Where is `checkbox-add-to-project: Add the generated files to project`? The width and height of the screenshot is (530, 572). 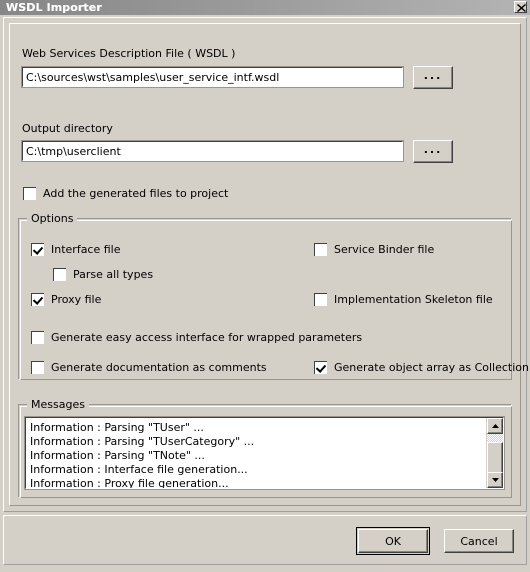
checkbox-add-to-project: Add the generated files to project is located at coordinates (125, 193).